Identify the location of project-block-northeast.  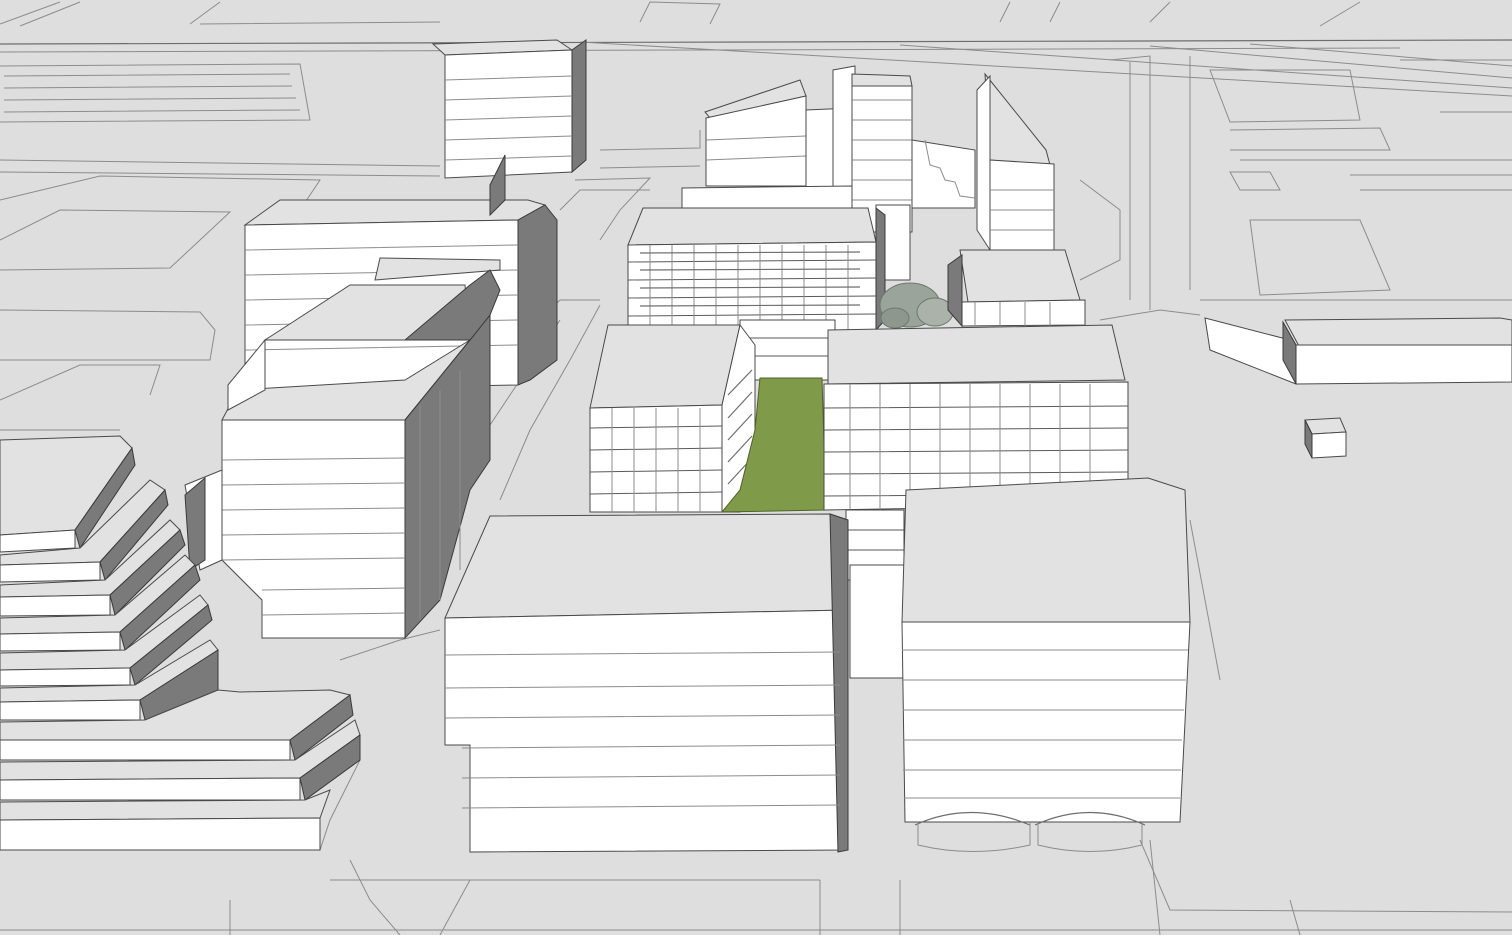
(1016, 288).